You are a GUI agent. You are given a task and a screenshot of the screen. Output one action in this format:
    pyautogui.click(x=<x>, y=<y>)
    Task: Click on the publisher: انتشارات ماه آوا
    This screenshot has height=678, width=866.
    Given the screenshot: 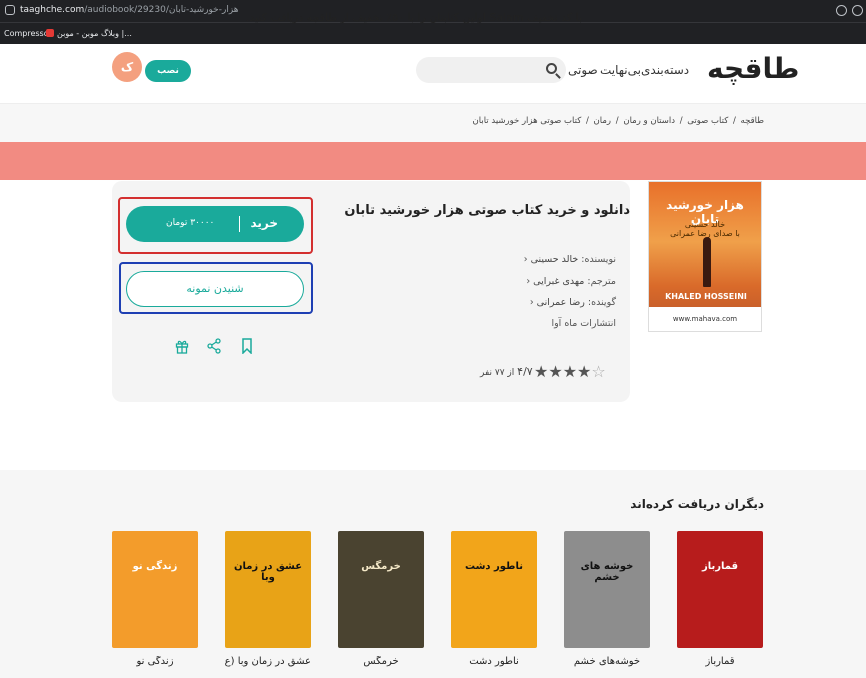 What is the action you would take?
    pyautogui.click(x=583, y=323)
    